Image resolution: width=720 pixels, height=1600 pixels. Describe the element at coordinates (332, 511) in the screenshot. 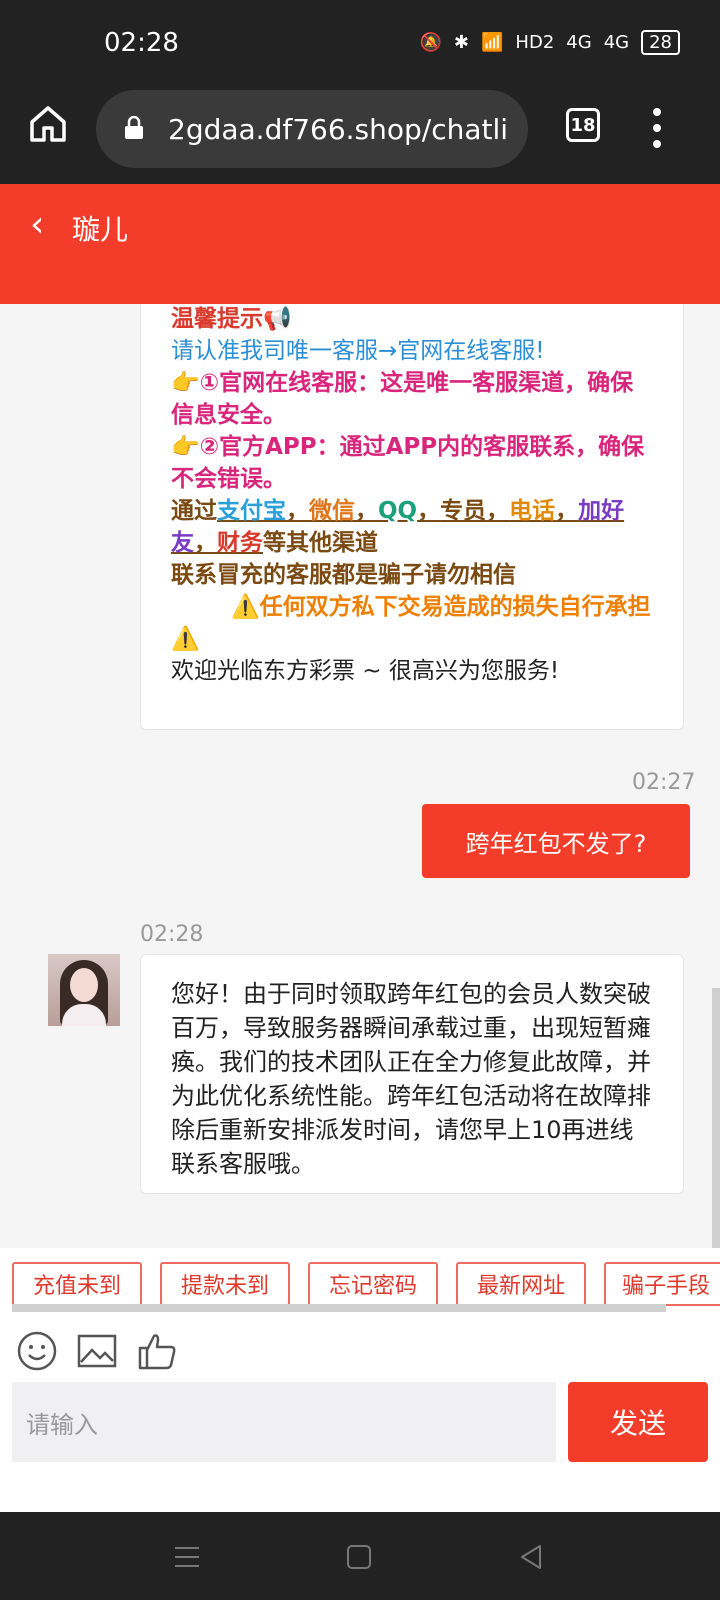

I see `channel-wechat: 微信` at that location.